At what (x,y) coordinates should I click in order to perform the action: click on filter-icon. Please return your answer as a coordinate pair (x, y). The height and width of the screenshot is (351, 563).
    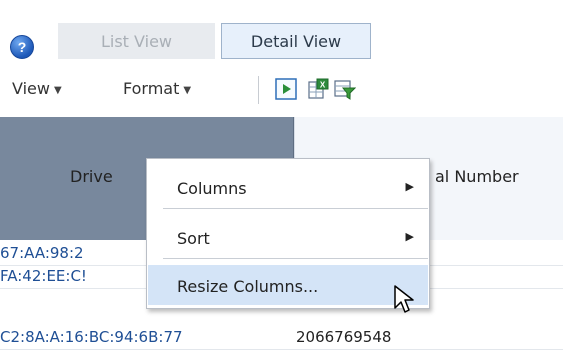
    Looking at the image, I should click on (345, 89).